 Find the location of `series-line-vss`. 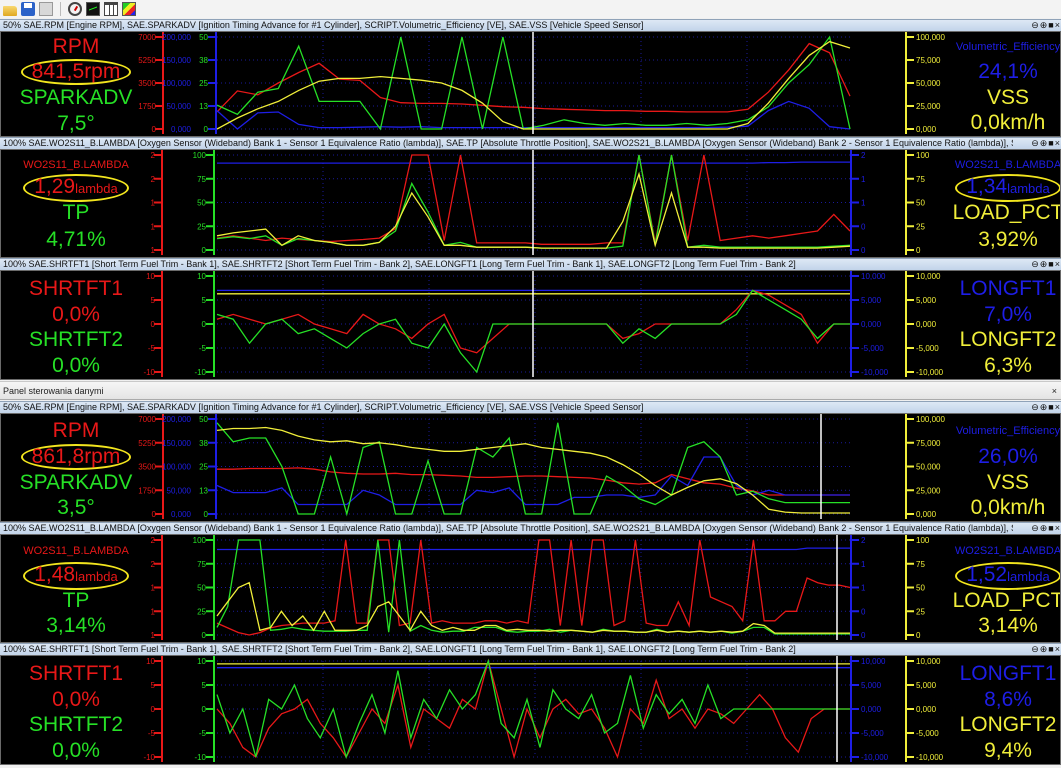

series-line-vss is located at coordinates (533, 470).